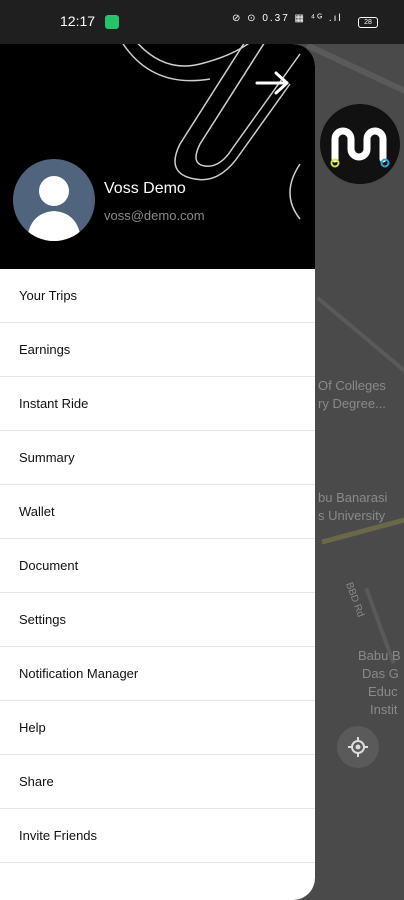  I want to click on map-label: Instit, so click(384, 709).